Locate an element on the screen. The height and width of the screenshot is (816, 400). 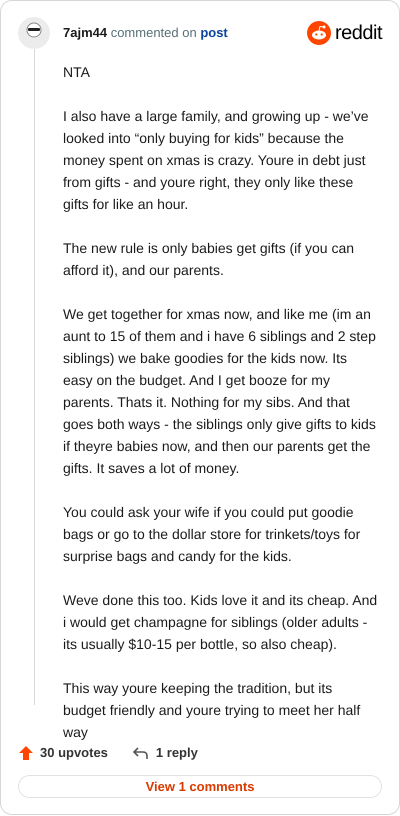
comment-paragraph: I also have a large family, and growing up - we’ve looked into “only buying for kids” because the money spent on xmas is crazy. Youre in debt just from gifts - and youre right, they only like these gifts for like an hour. is located at coordinates (216, 160).